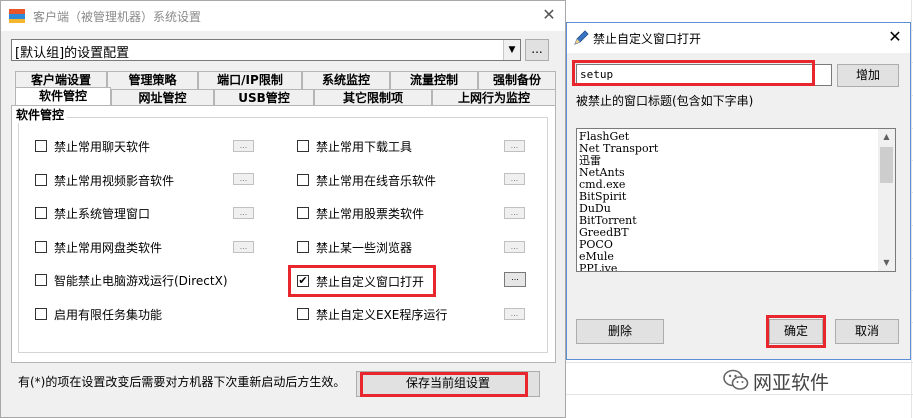 This screenshot has height=418, width=913. I want to click on delete-button: 删除, so click(620, 331).